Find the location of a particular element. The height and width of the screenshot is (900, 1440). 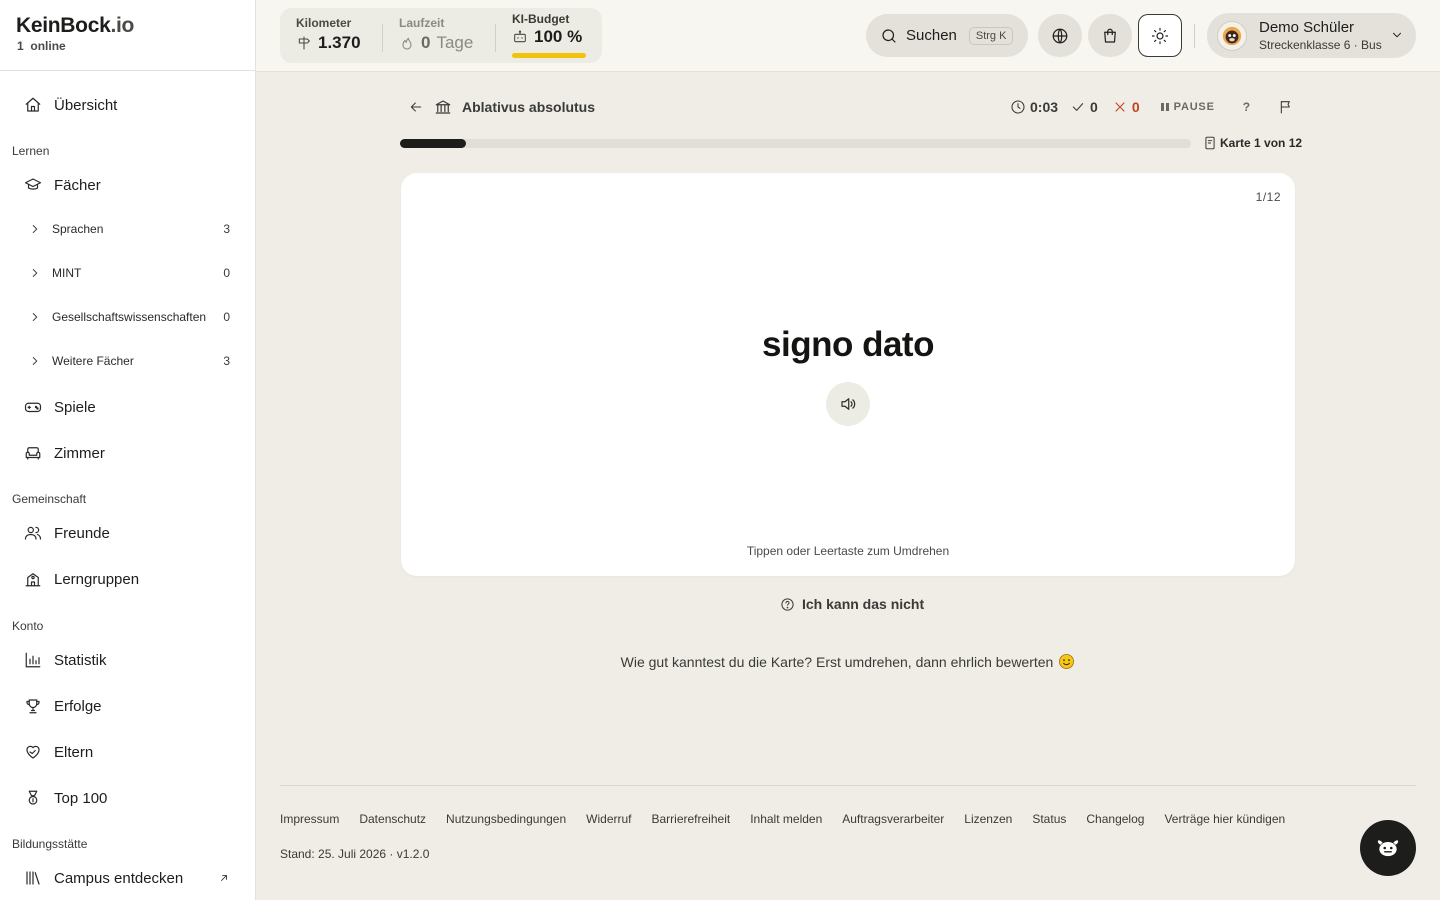

sidebar-item-other-subjects: Weitere Fächer 3 is located at coordinates (129, 361).